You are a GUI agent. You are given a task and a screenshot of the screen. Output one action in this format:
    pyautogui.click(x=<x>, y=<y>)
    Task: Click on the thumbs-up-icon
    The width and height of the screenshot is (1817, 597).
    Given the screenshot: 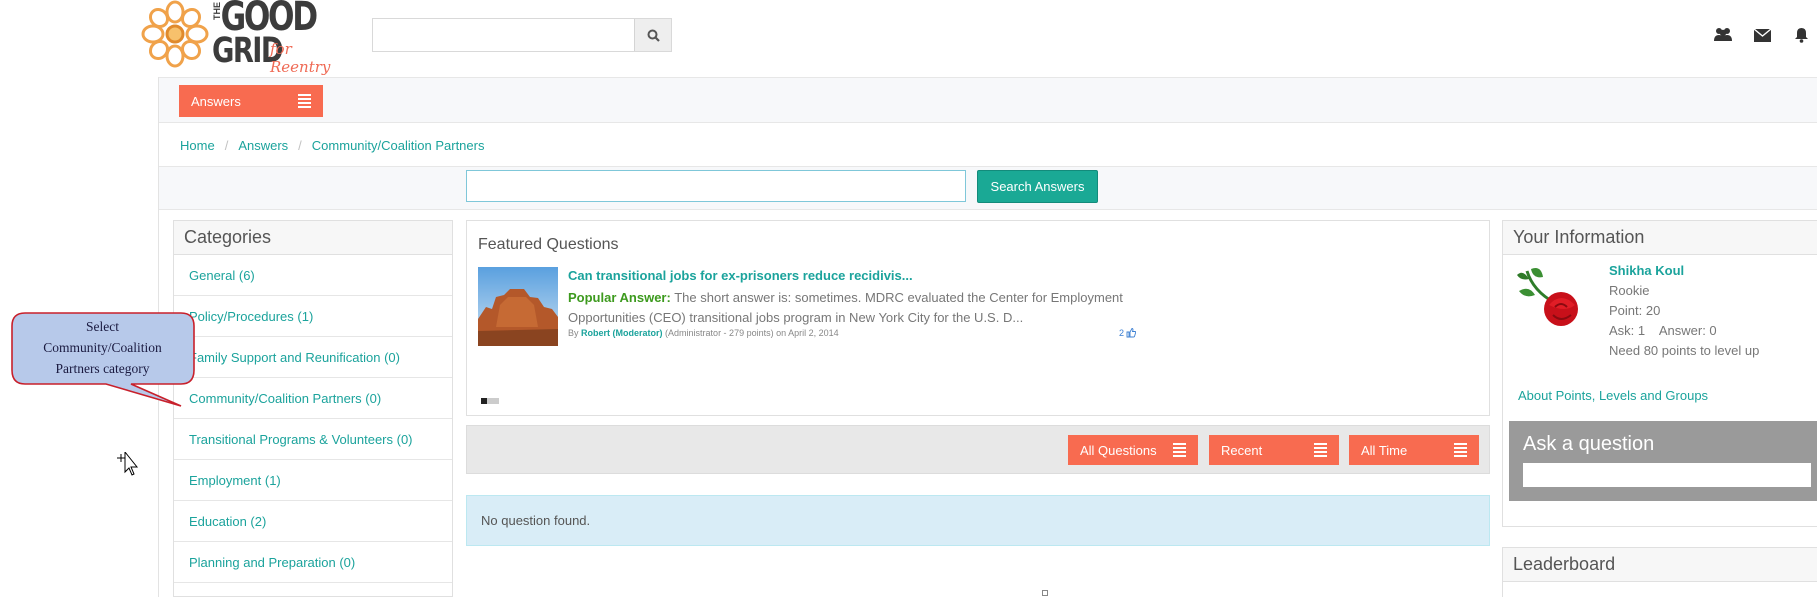 What is the action you would take?
    pyautogui.click(x=1131, y=333)
    